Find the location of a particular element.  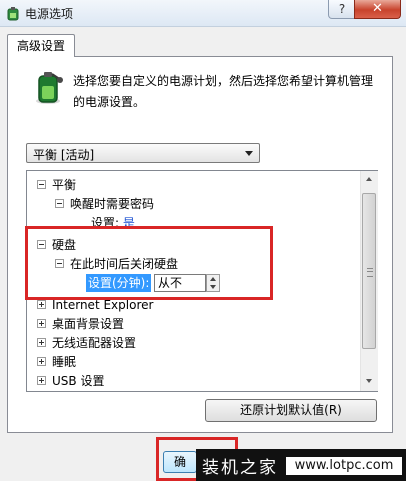

tab-advanced-settings: 高级设置 is located at coordinates (41, 45).